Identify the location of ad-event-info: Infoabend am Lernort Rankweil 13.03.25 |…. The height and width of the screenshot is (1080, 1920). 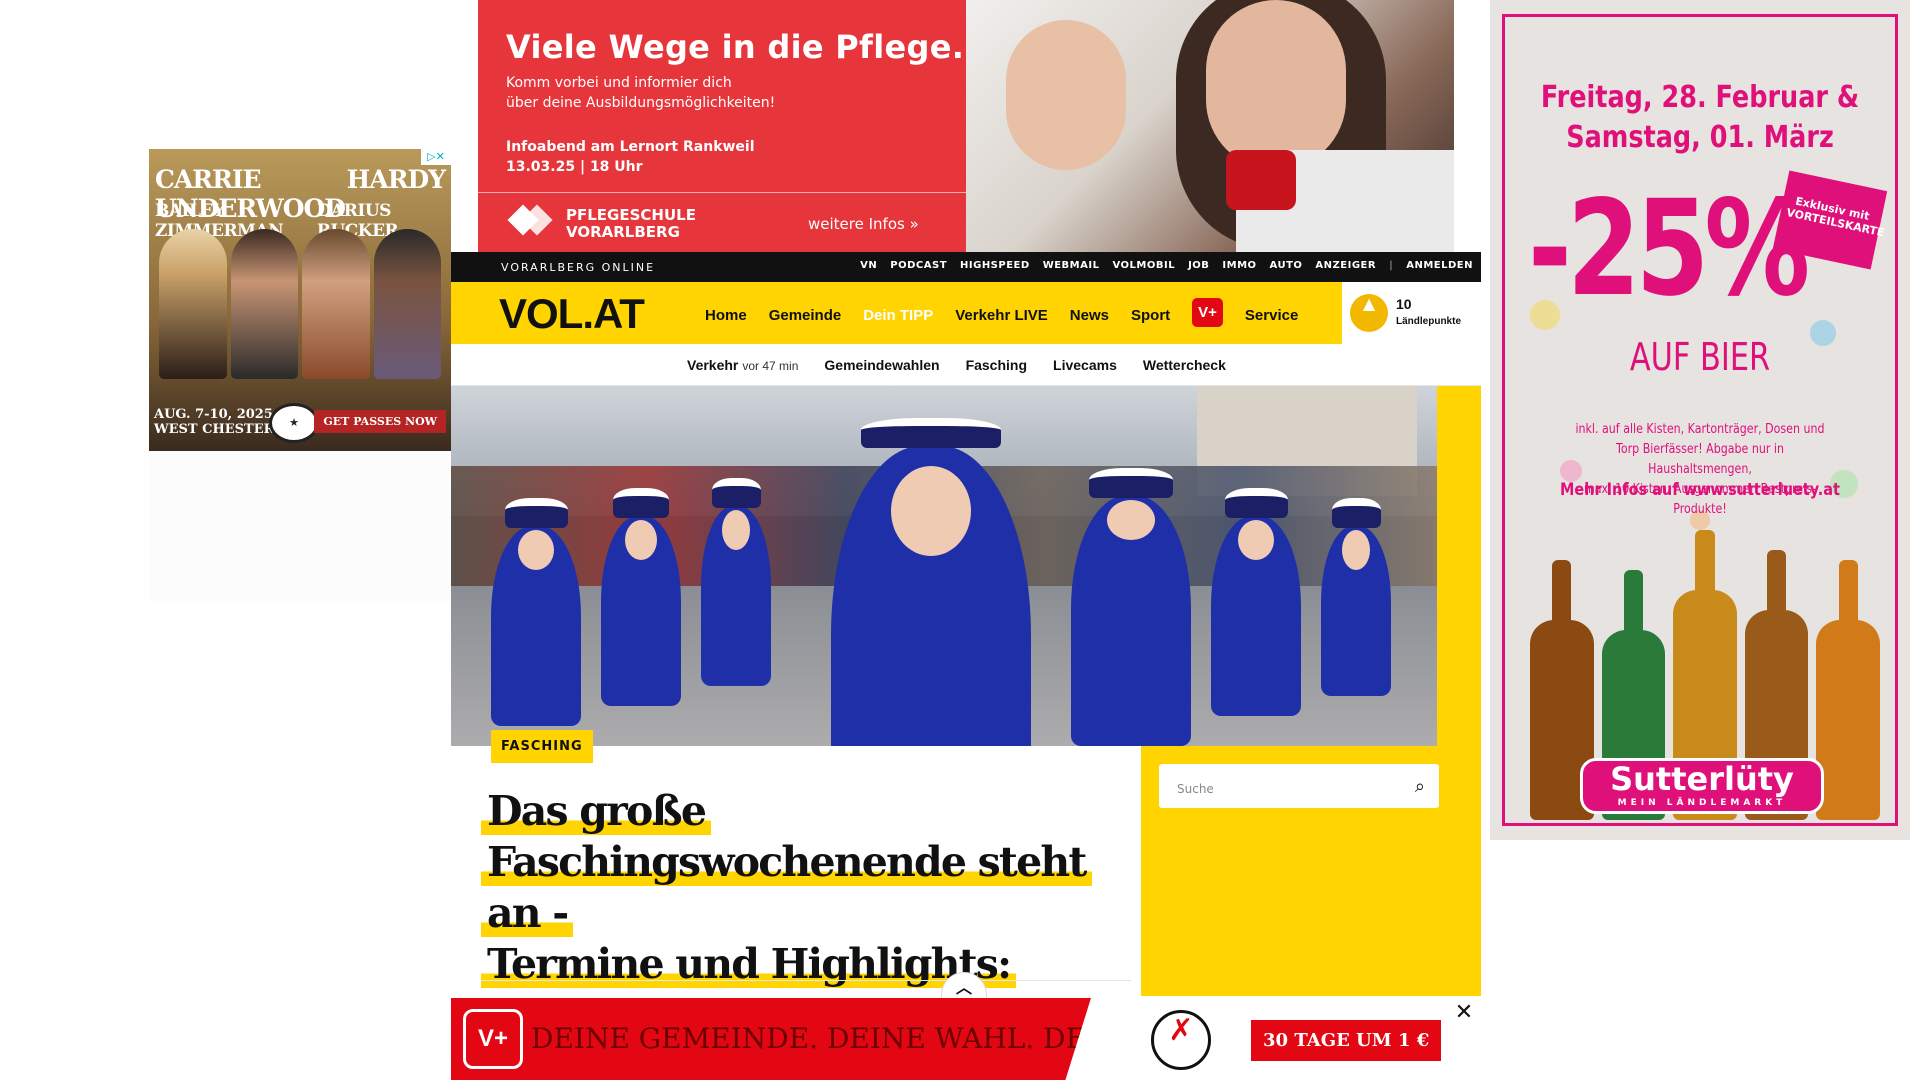
(630, 157).